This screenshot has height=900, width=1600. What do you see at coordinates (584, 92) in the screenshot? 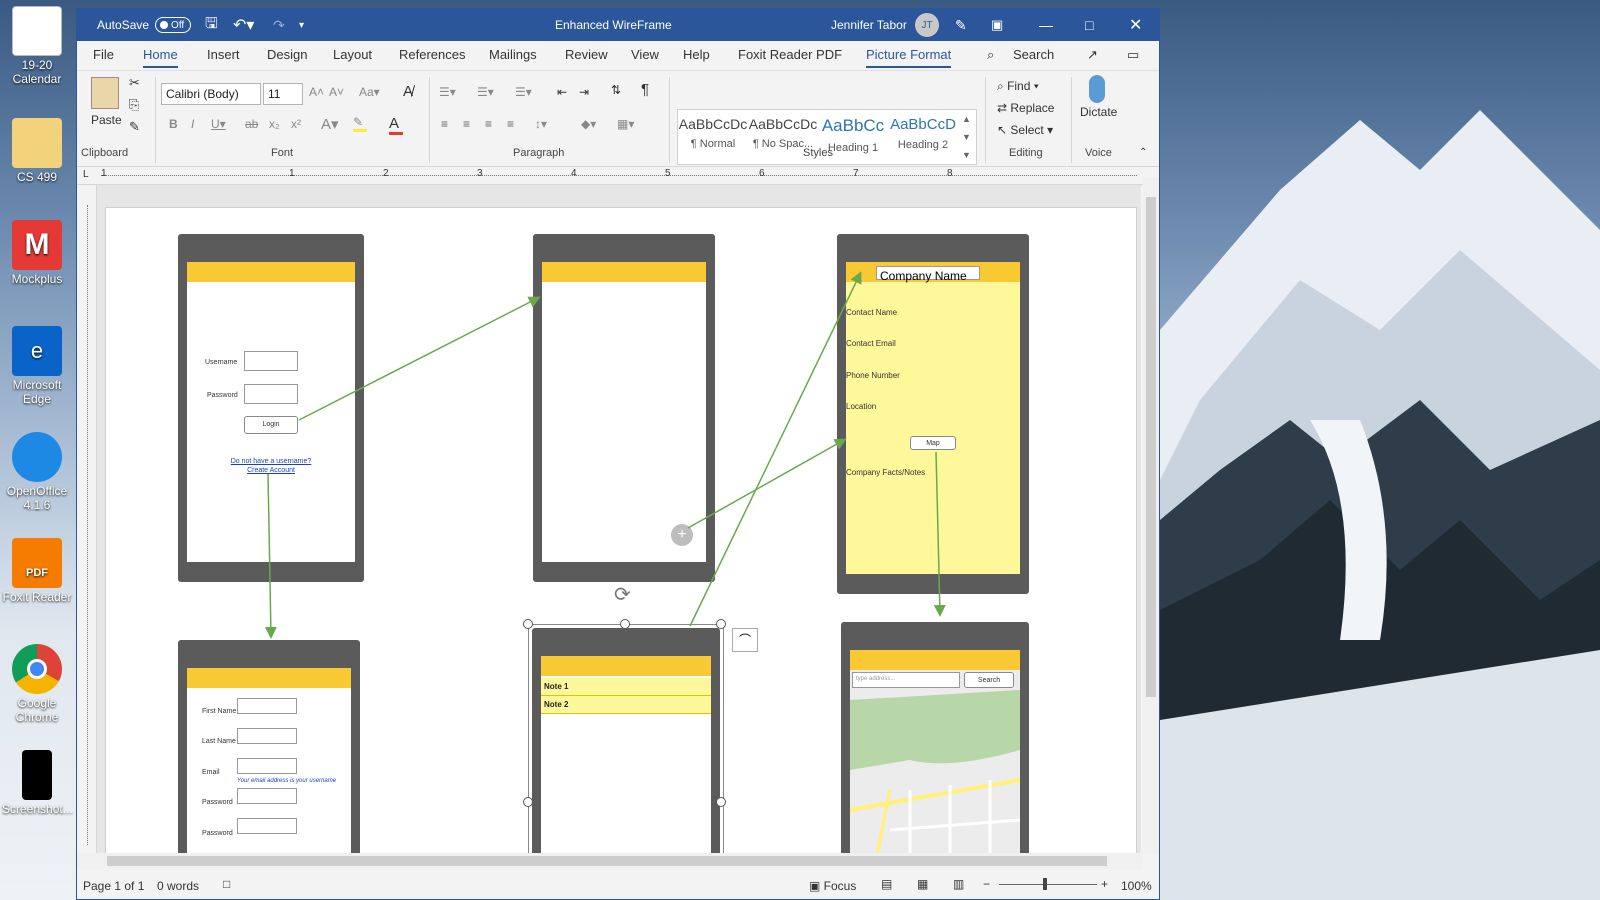
I see `increase-indent-icon: ⇥` at bounding box center [584, 92].